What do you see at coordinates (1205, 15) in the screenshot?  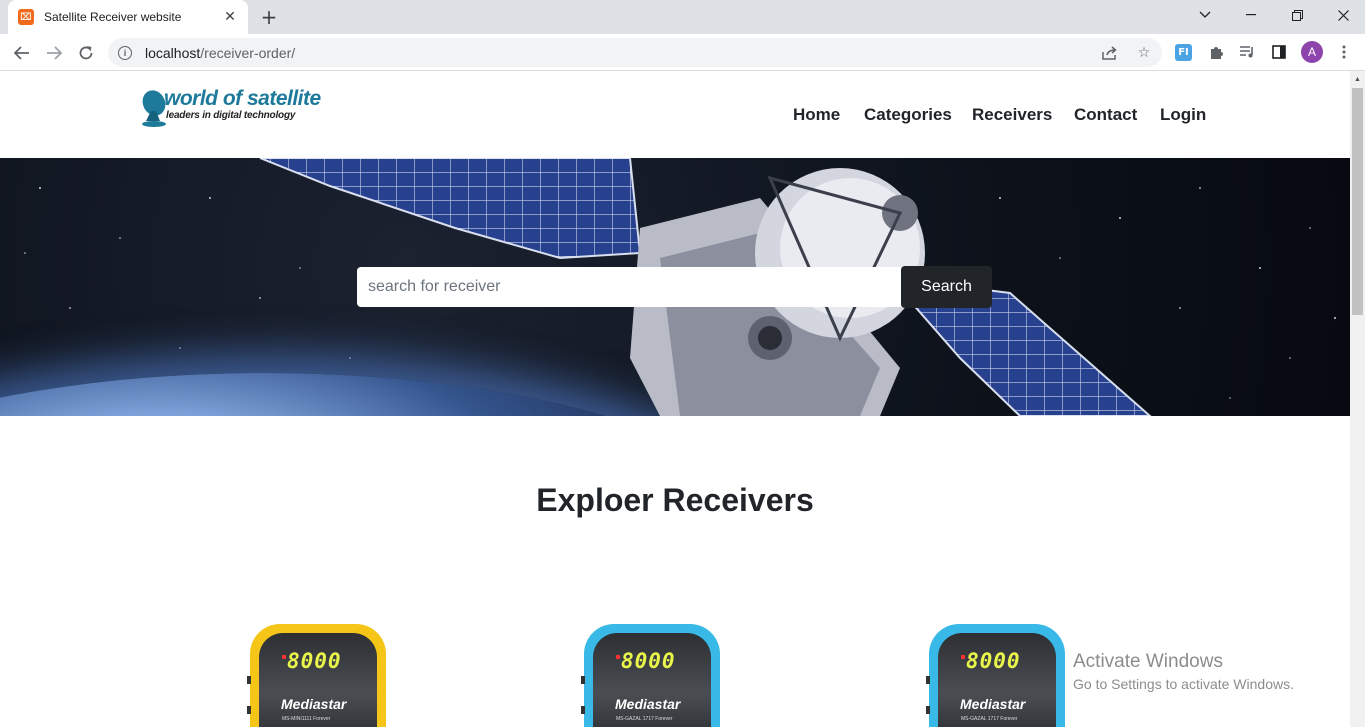 I see `chevron-down-icon` at bounding box center [1205, 15].